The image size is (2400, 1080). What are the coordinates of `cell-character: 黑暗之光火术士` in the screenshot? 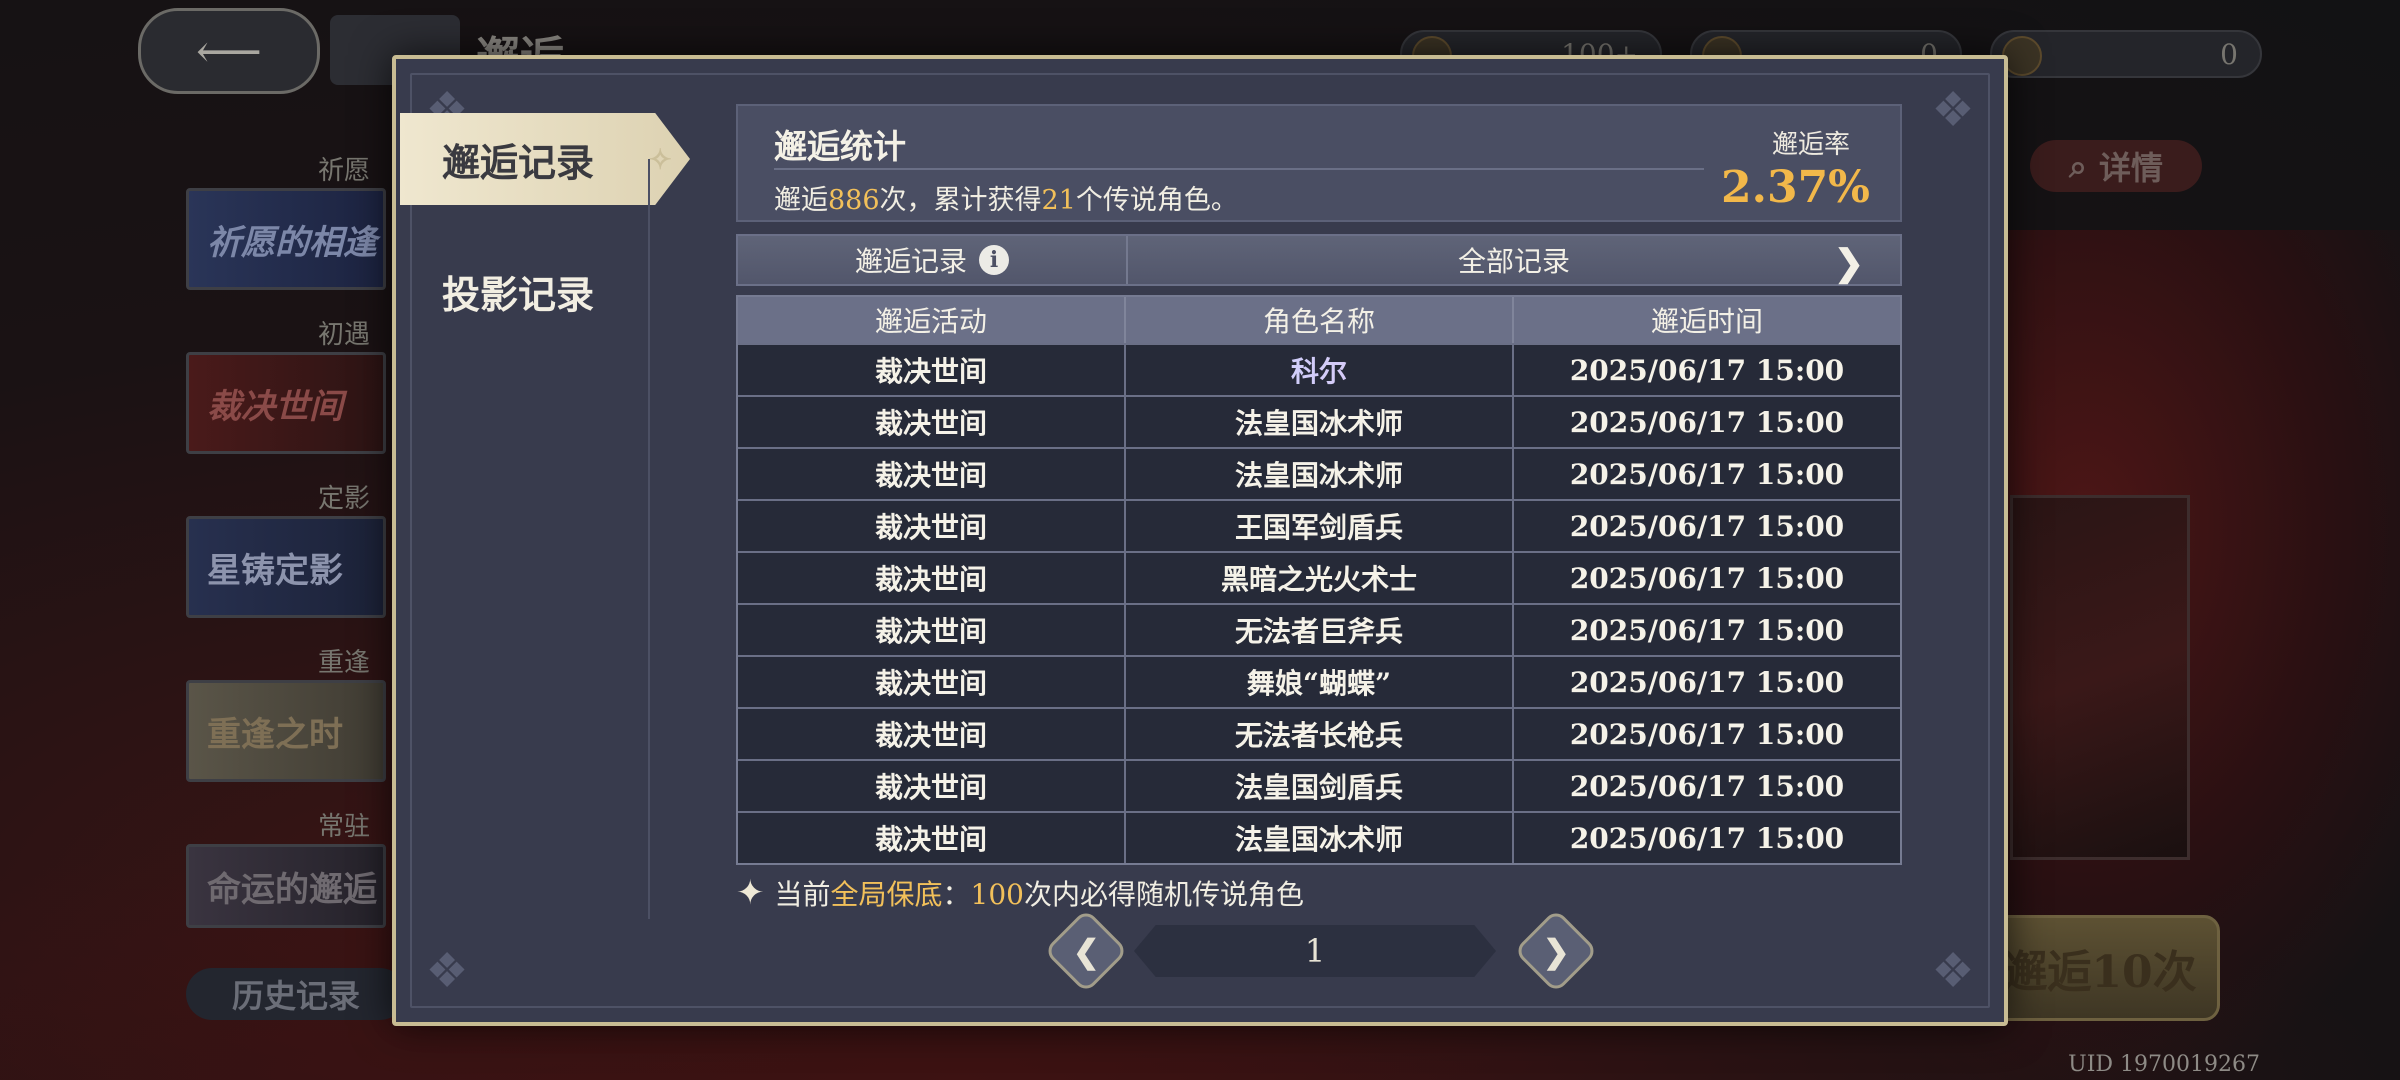 It's located at (1320, 578).